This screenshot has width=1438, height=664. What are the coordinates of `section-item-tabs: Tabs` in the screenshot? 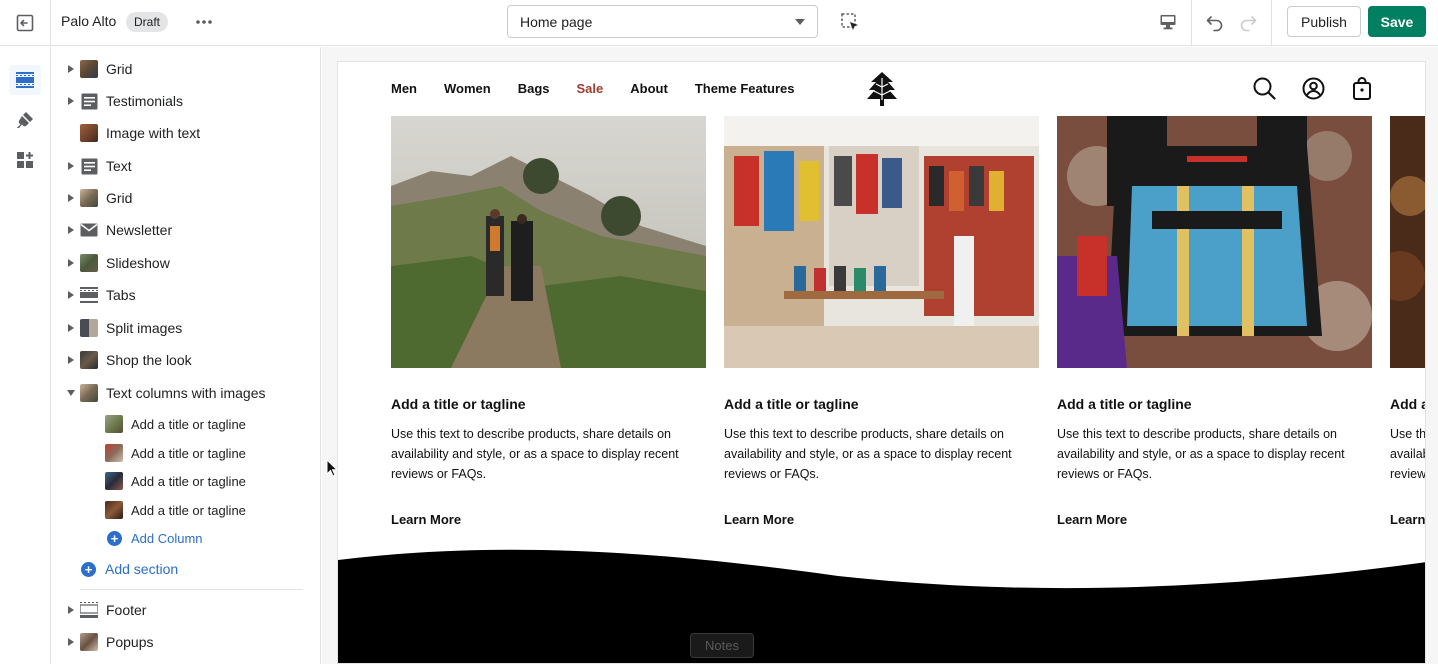 It's located at (186, 295).